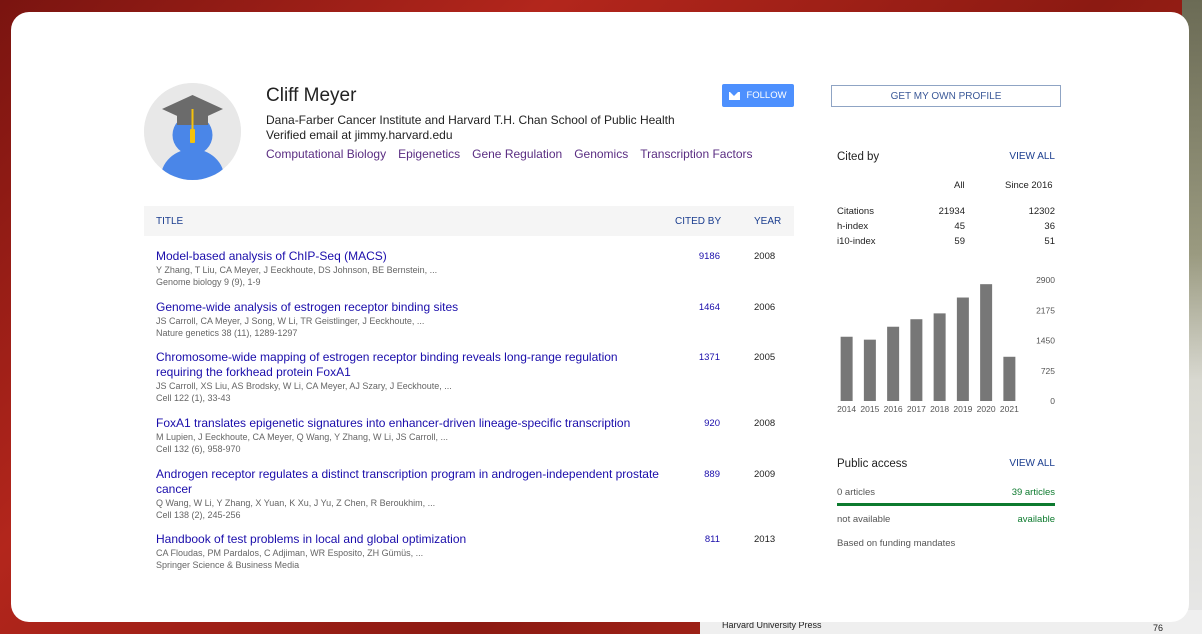  I want to click on public-access-unavailable-count: 0 articles, so click(856, 492).